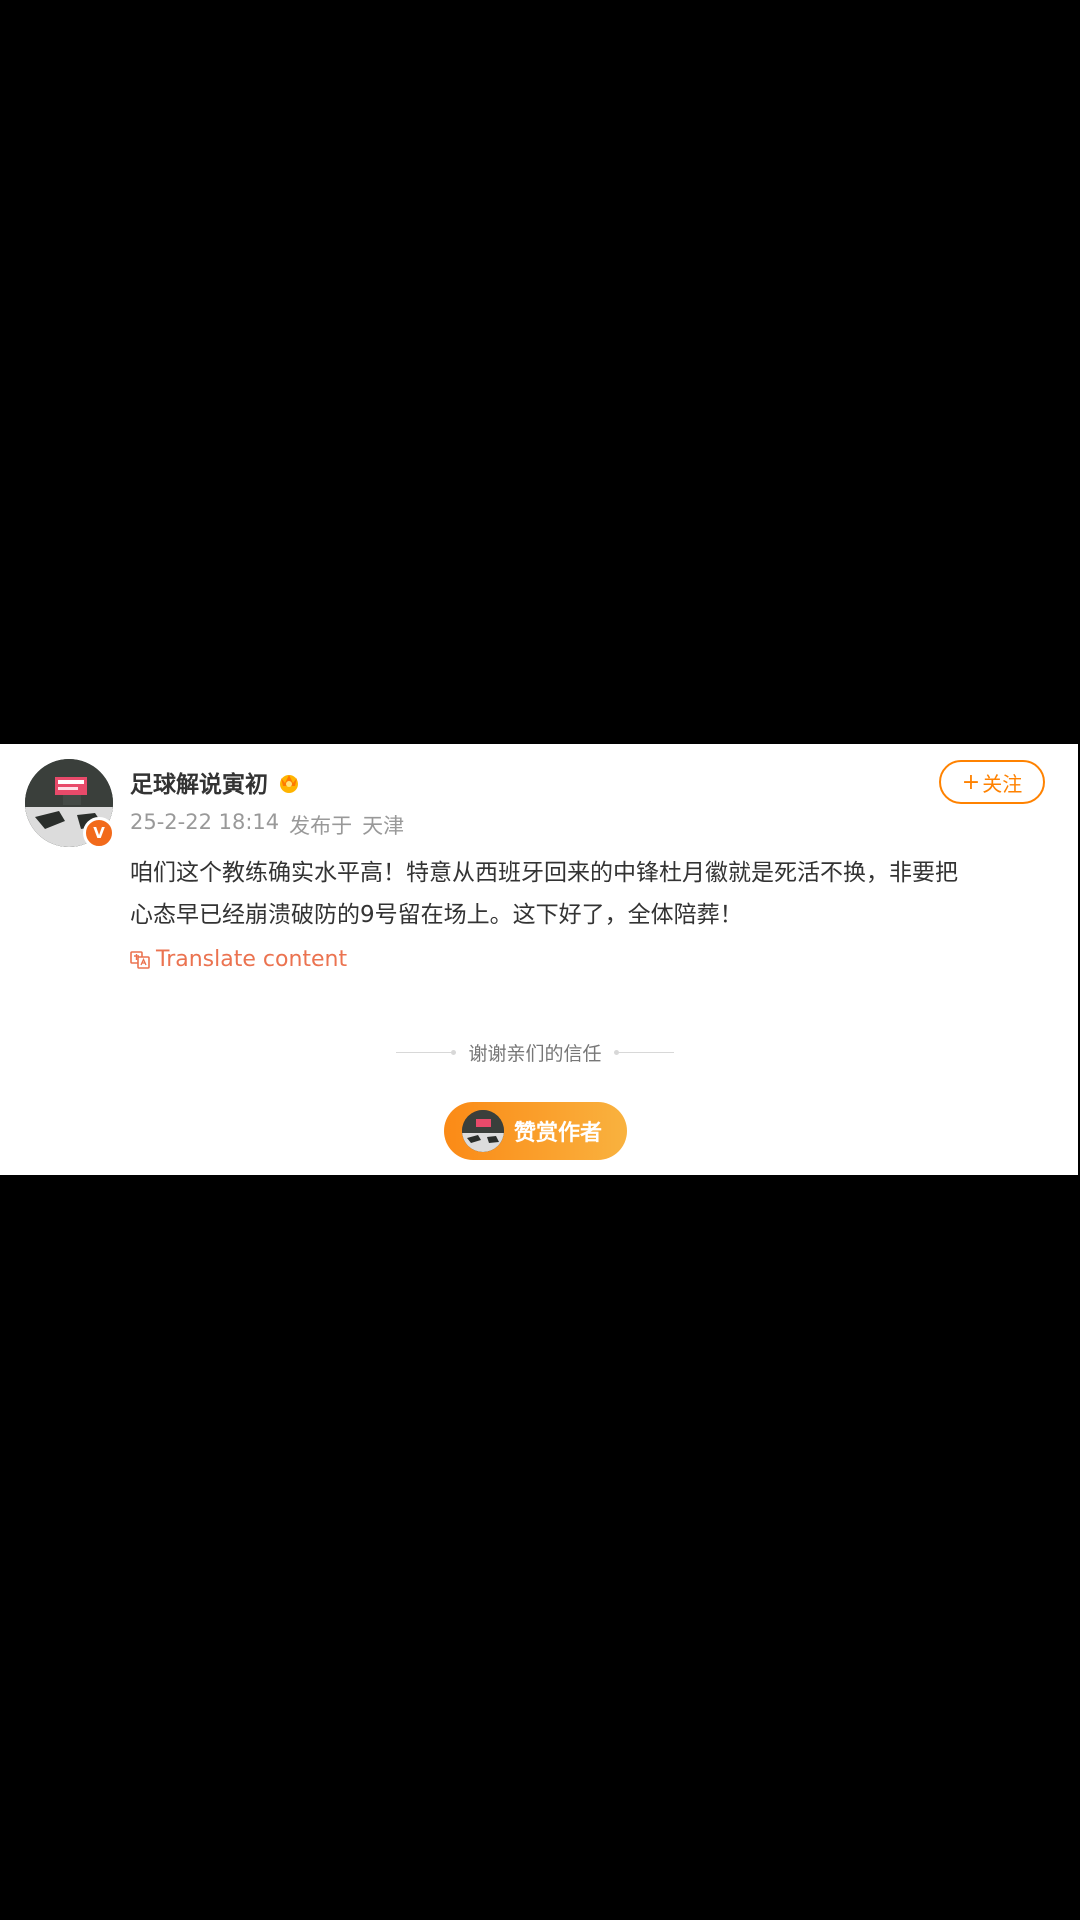 This screenshot has height=1920, width=1080. I want to click on reward-author-label: 赞赏作者, so click(558, 1133).